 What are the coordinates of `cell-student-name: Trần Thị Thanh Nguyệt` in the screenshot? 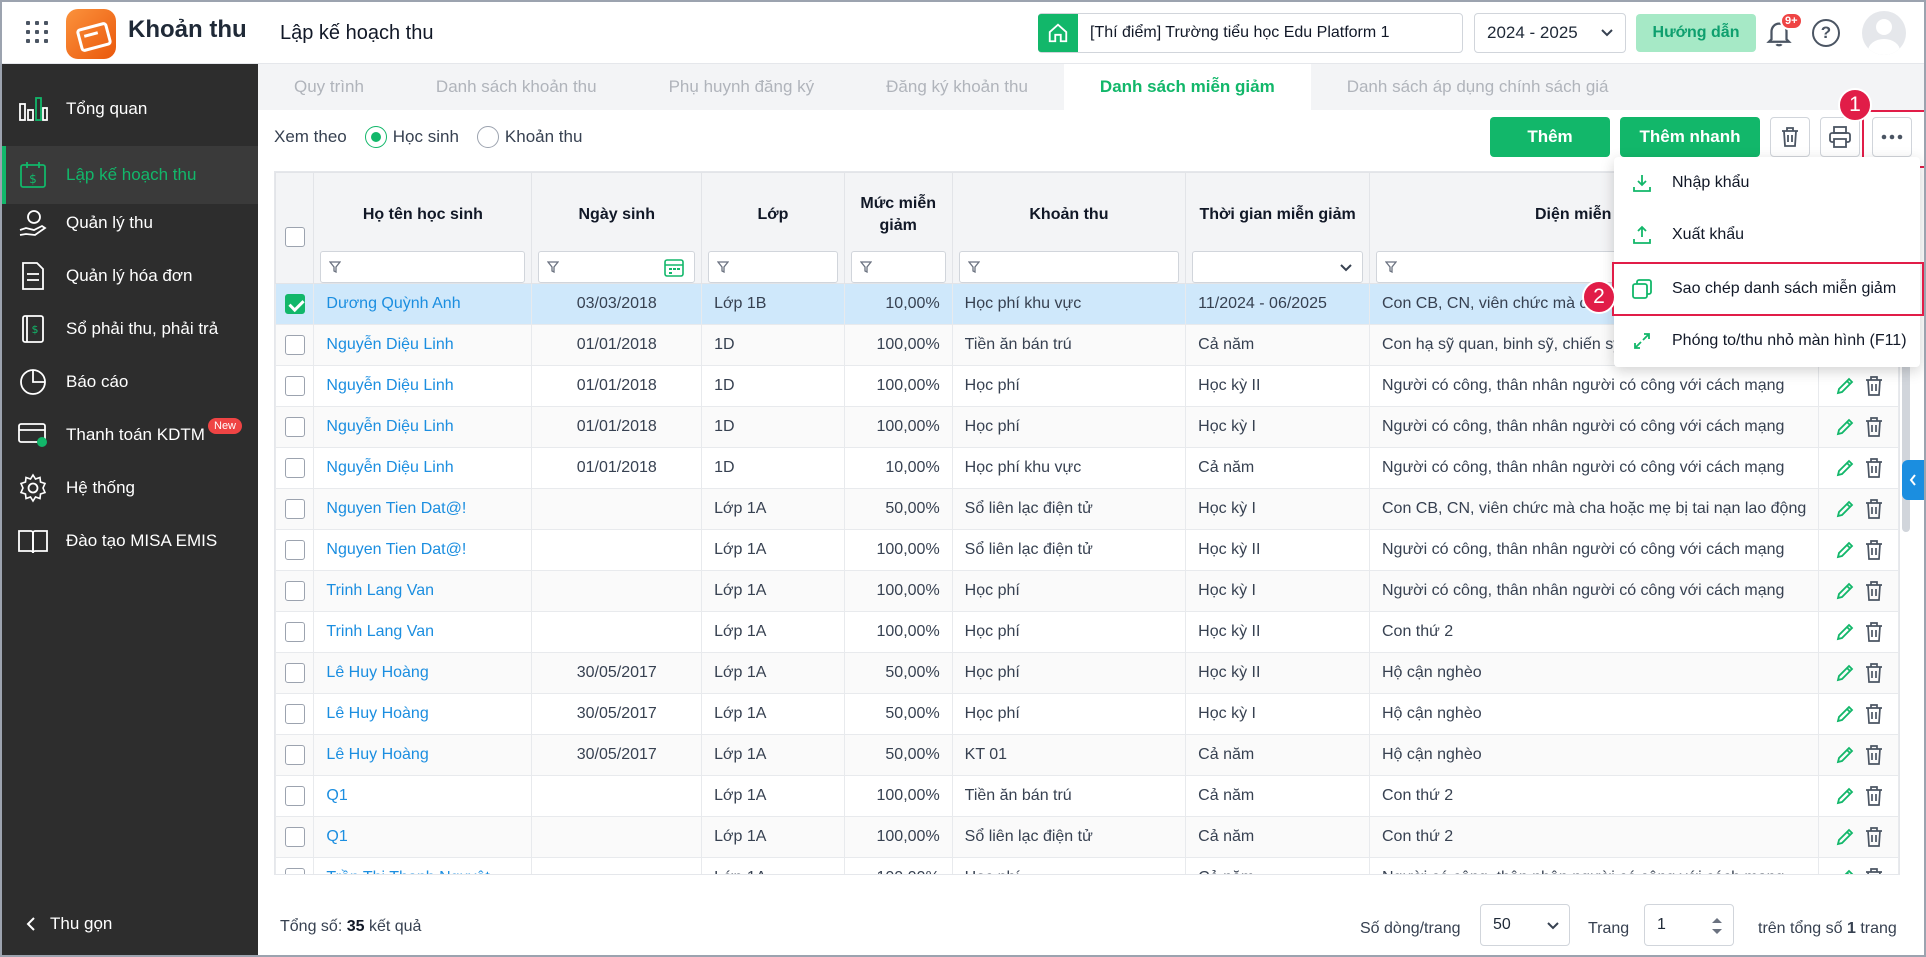 It's located at (423, 865).